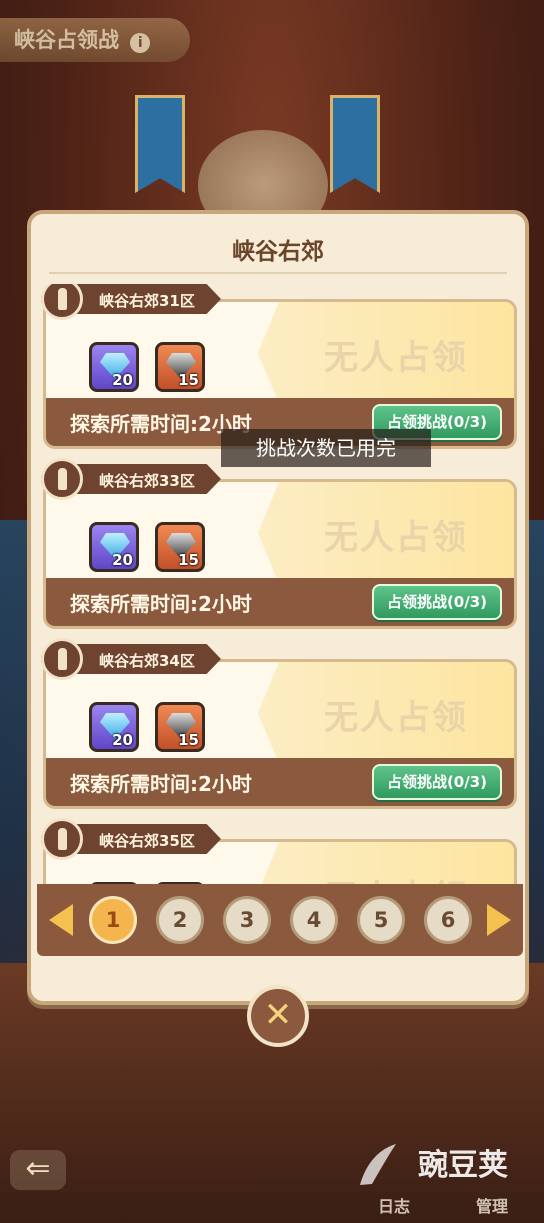  I want to click on watermark-text: 豌豆荚, so click(463, 1165).